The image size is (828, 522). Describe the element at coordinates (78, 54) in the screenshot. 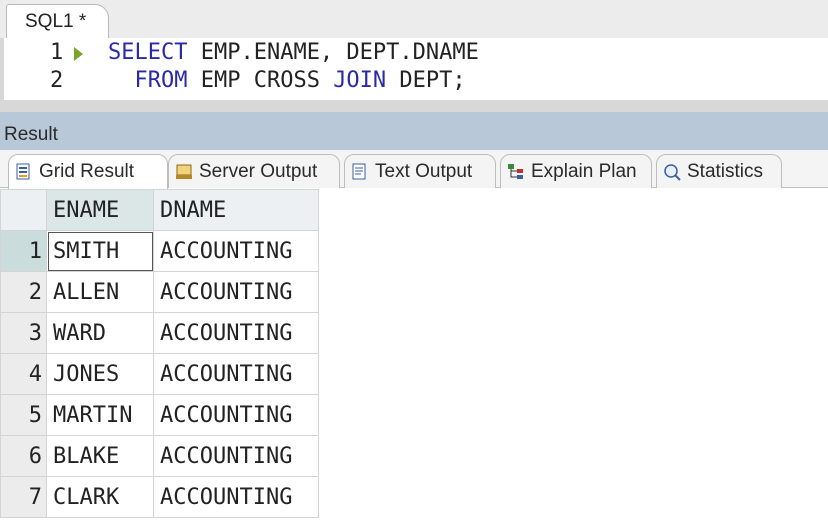

I see `current-line-arrow-icon` at that location.